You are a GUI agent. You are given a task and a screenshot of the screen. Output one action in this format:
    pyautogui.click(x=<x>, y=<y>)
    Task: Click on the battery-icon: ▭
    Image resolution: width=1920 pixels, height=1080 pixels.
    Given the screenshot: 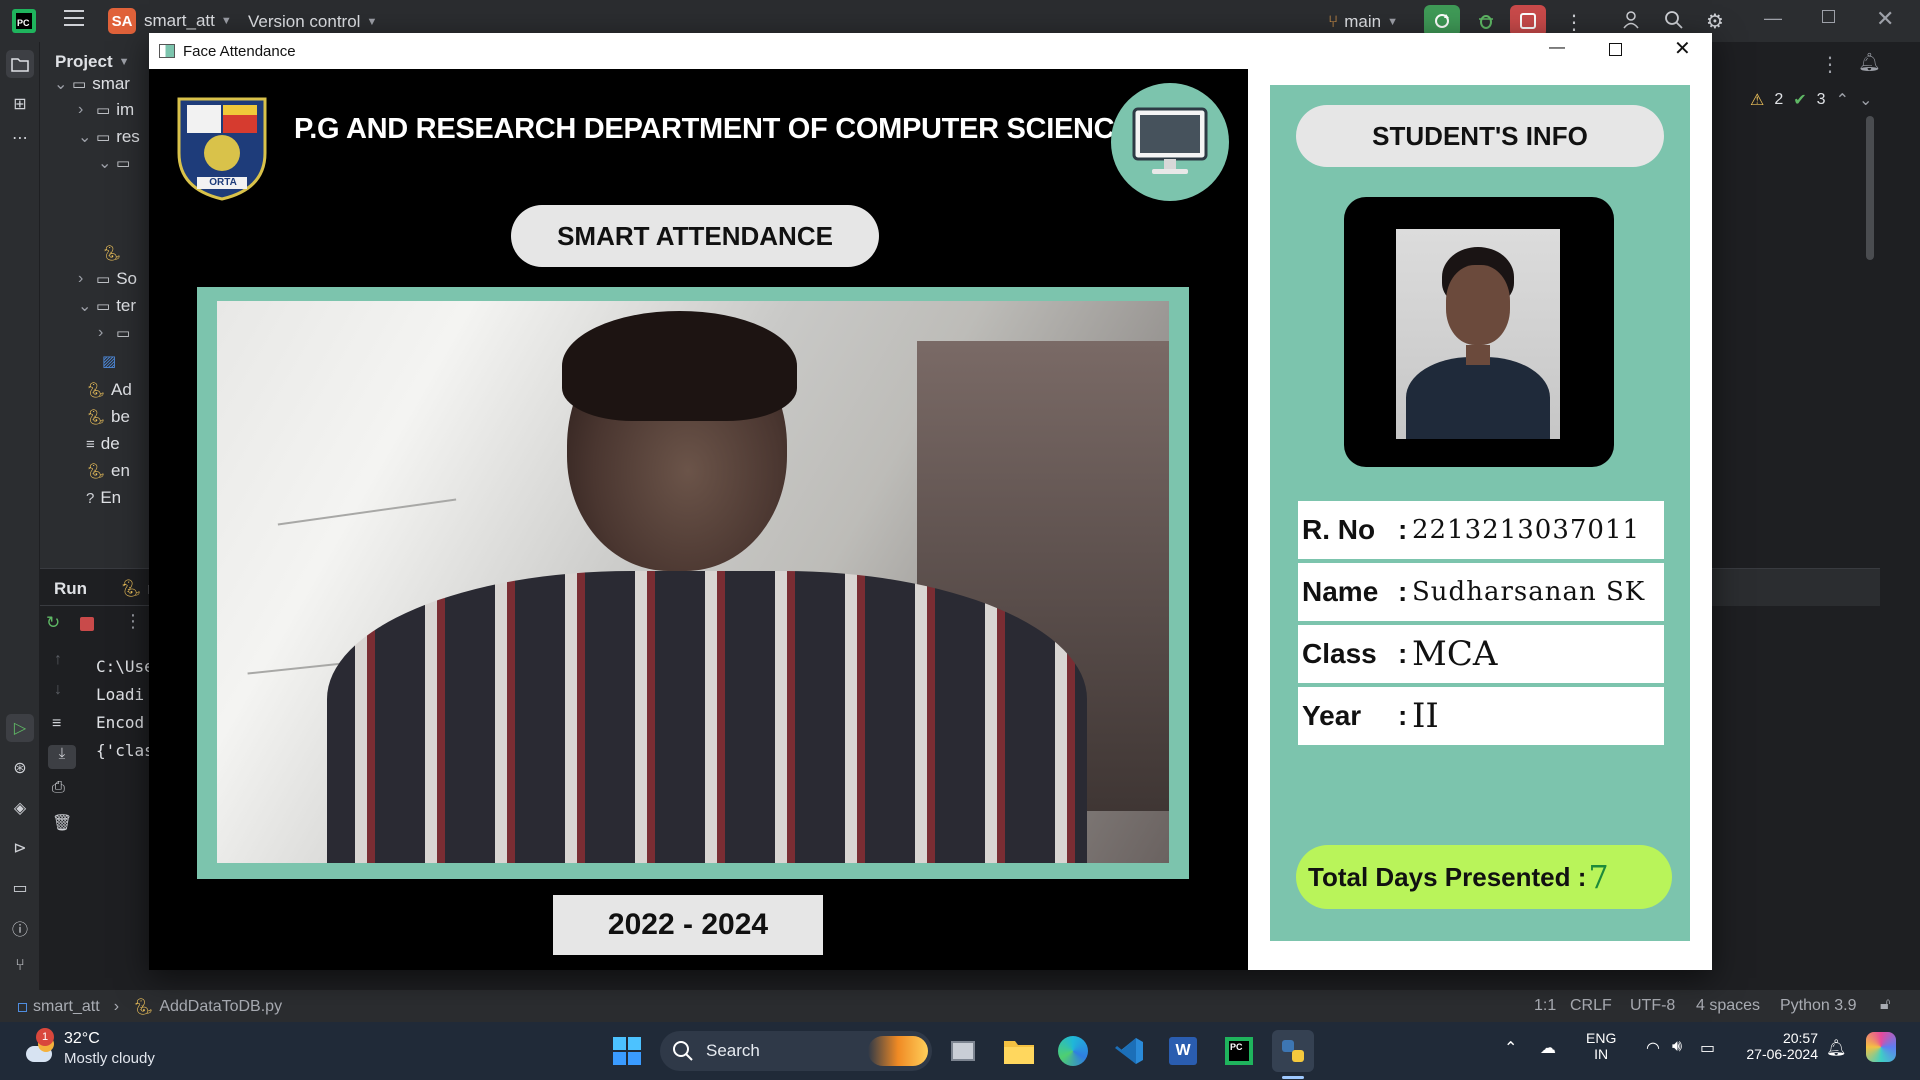 What is the action you would take?
    pyautogui.click(x=1707, y=1048)
    